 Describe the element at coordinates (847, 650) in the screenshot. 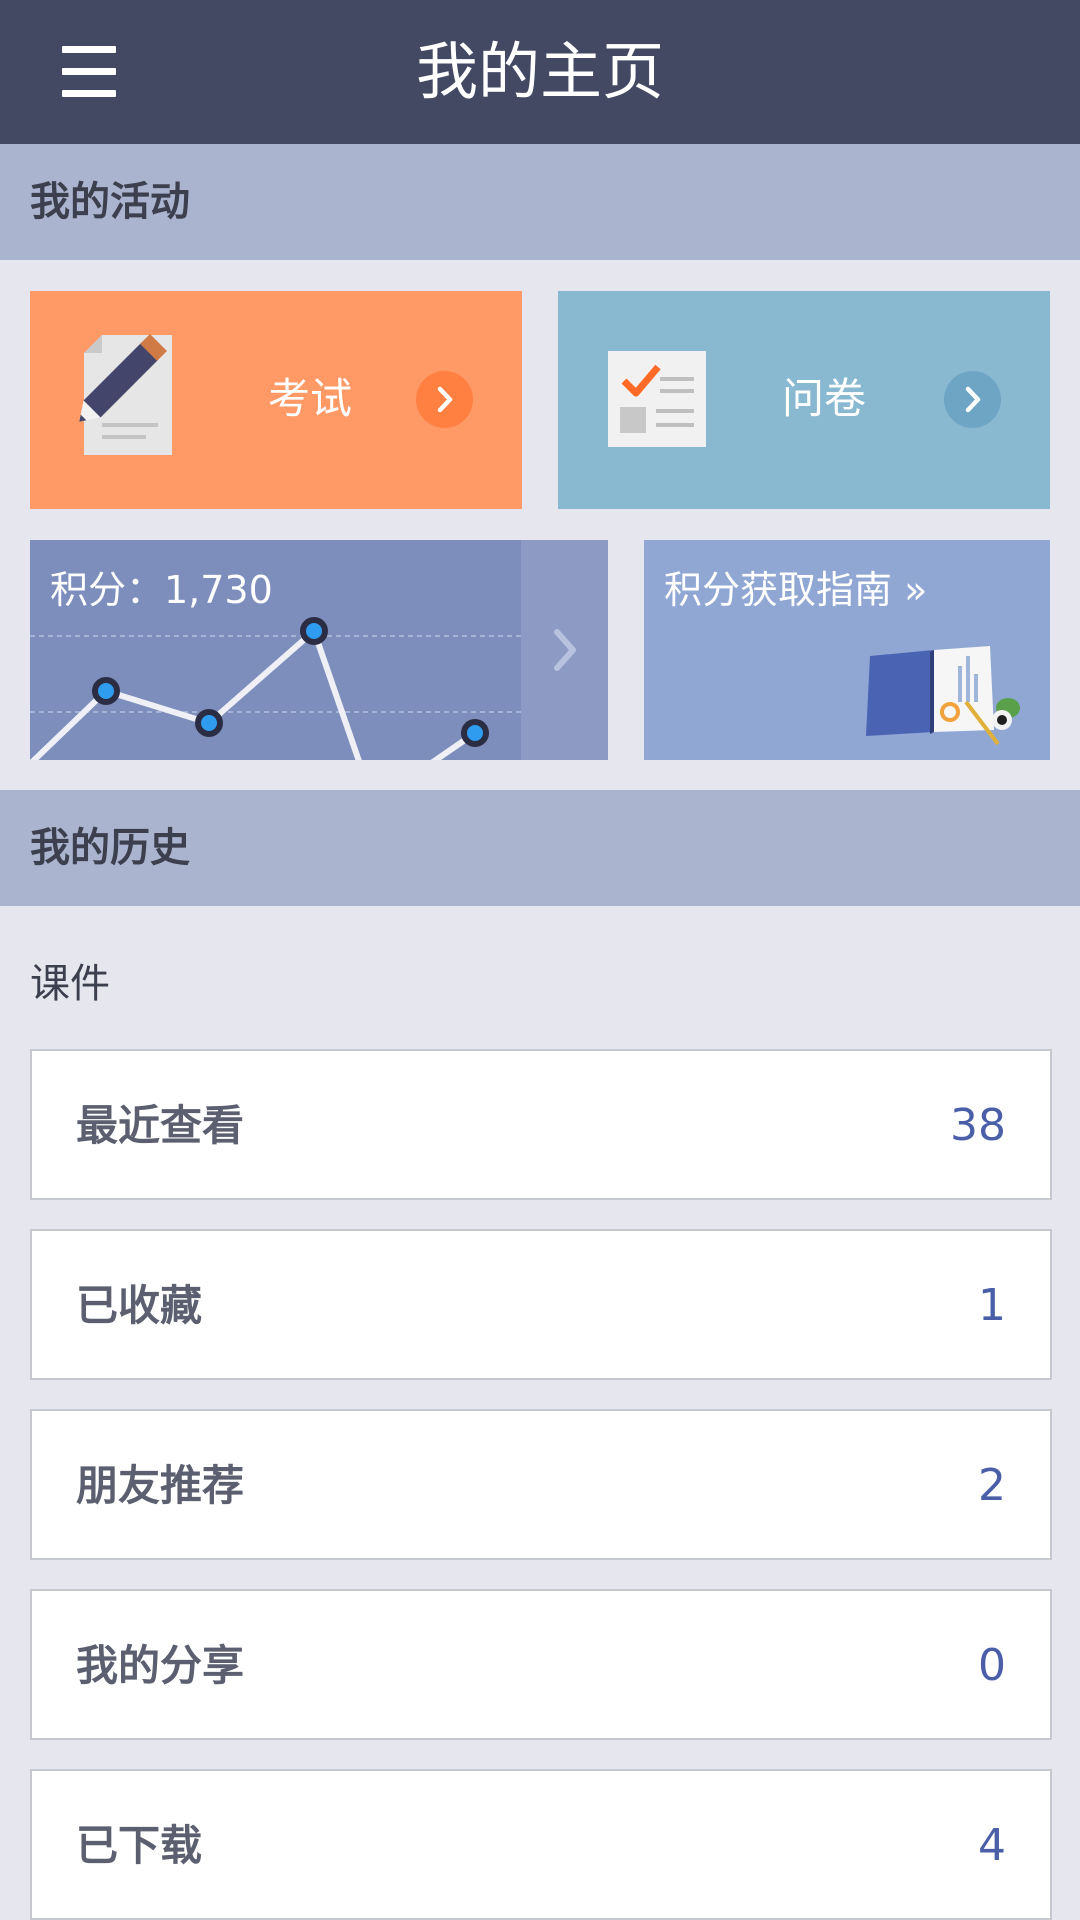

I see `points-guide-tile: 积分获取指南 »` at that location.